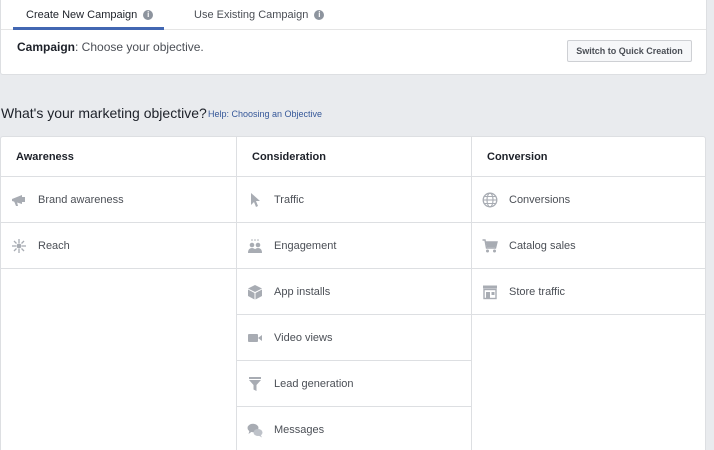 The width and height of the screenshot is (714, 450). Describe the element at coordinates (299, 429) in the screenshot. I see `objective-label: Messages` at that location.